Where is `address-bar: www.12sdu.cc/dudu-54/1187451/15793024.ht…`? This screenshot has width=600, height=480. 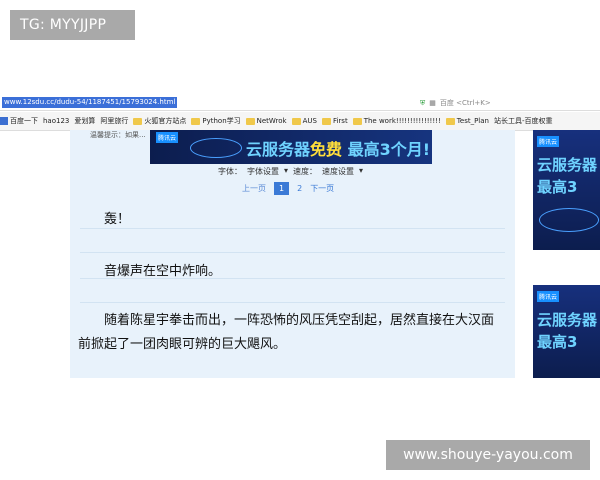
address-bar: www.12sdu.cc/dudu-54/1187451/15793024.ht… is located at coordinates (300, 103).